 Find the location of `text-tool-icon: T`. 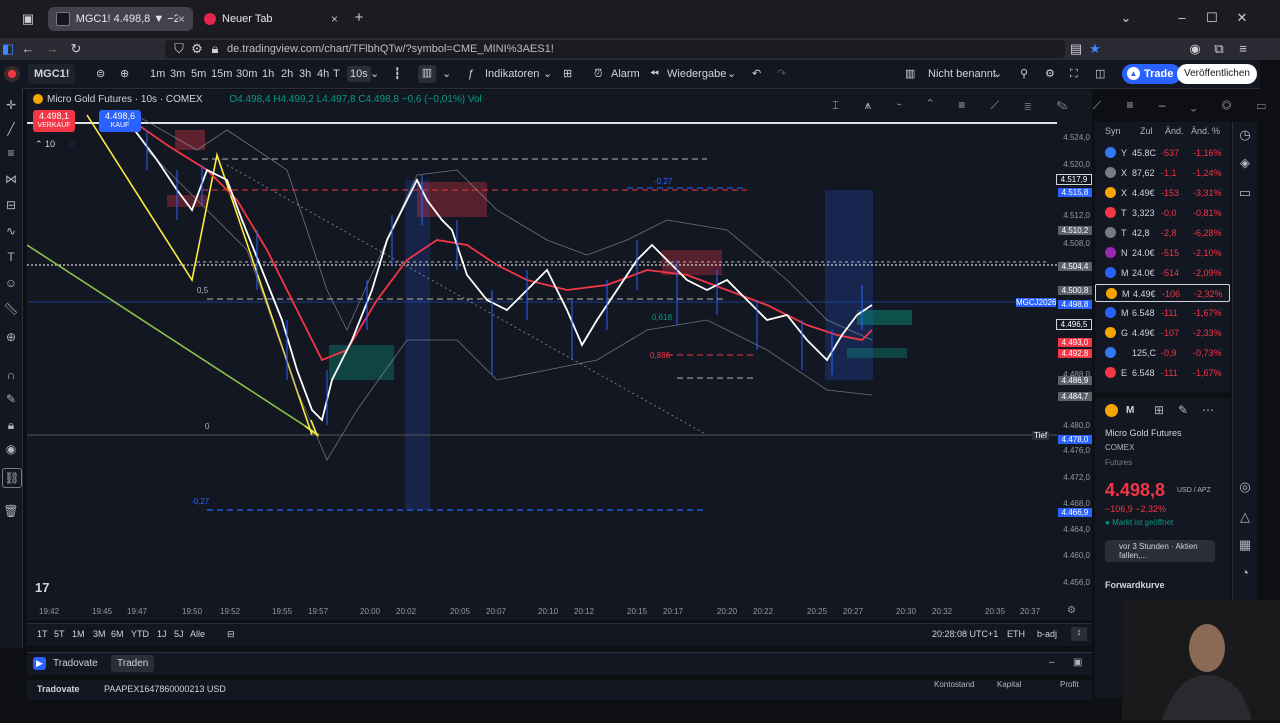

text-tool-icon: T is located at coordinates (11, 257).